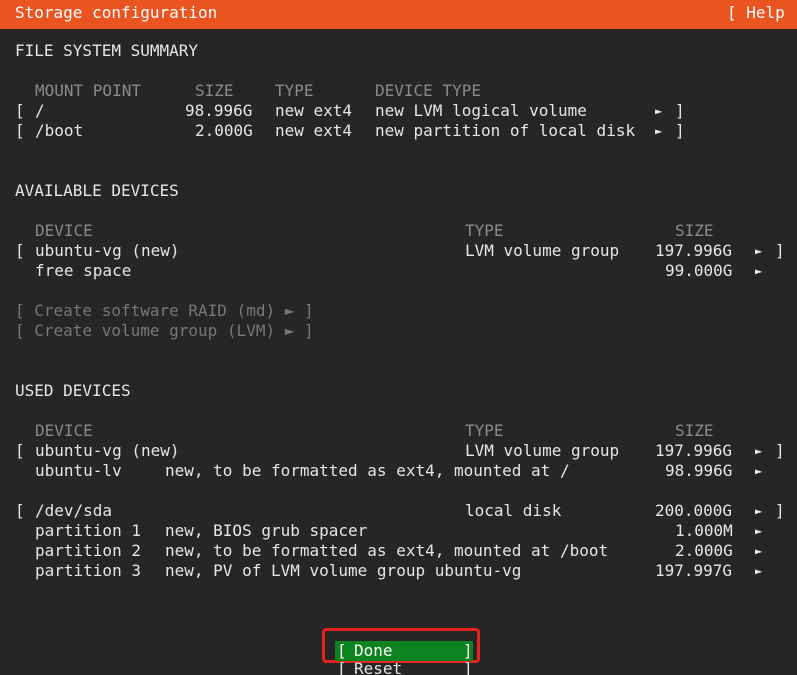 The image size is (797, 675). Describe the element at coordinates (505, 130) in the screenshot. I see `device-type: new partition of local disk` at that location.